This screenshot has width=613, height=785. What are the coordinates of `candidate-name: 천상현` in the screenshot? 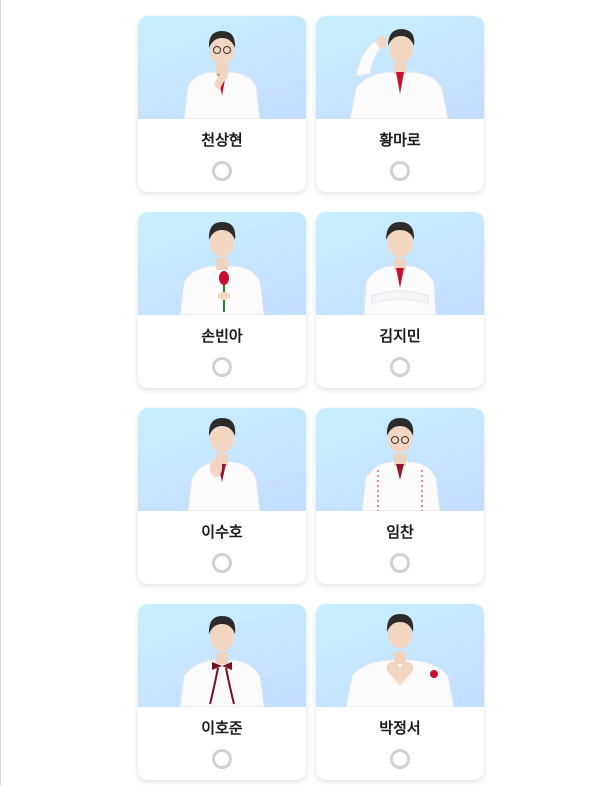 It's located at (222, 140).